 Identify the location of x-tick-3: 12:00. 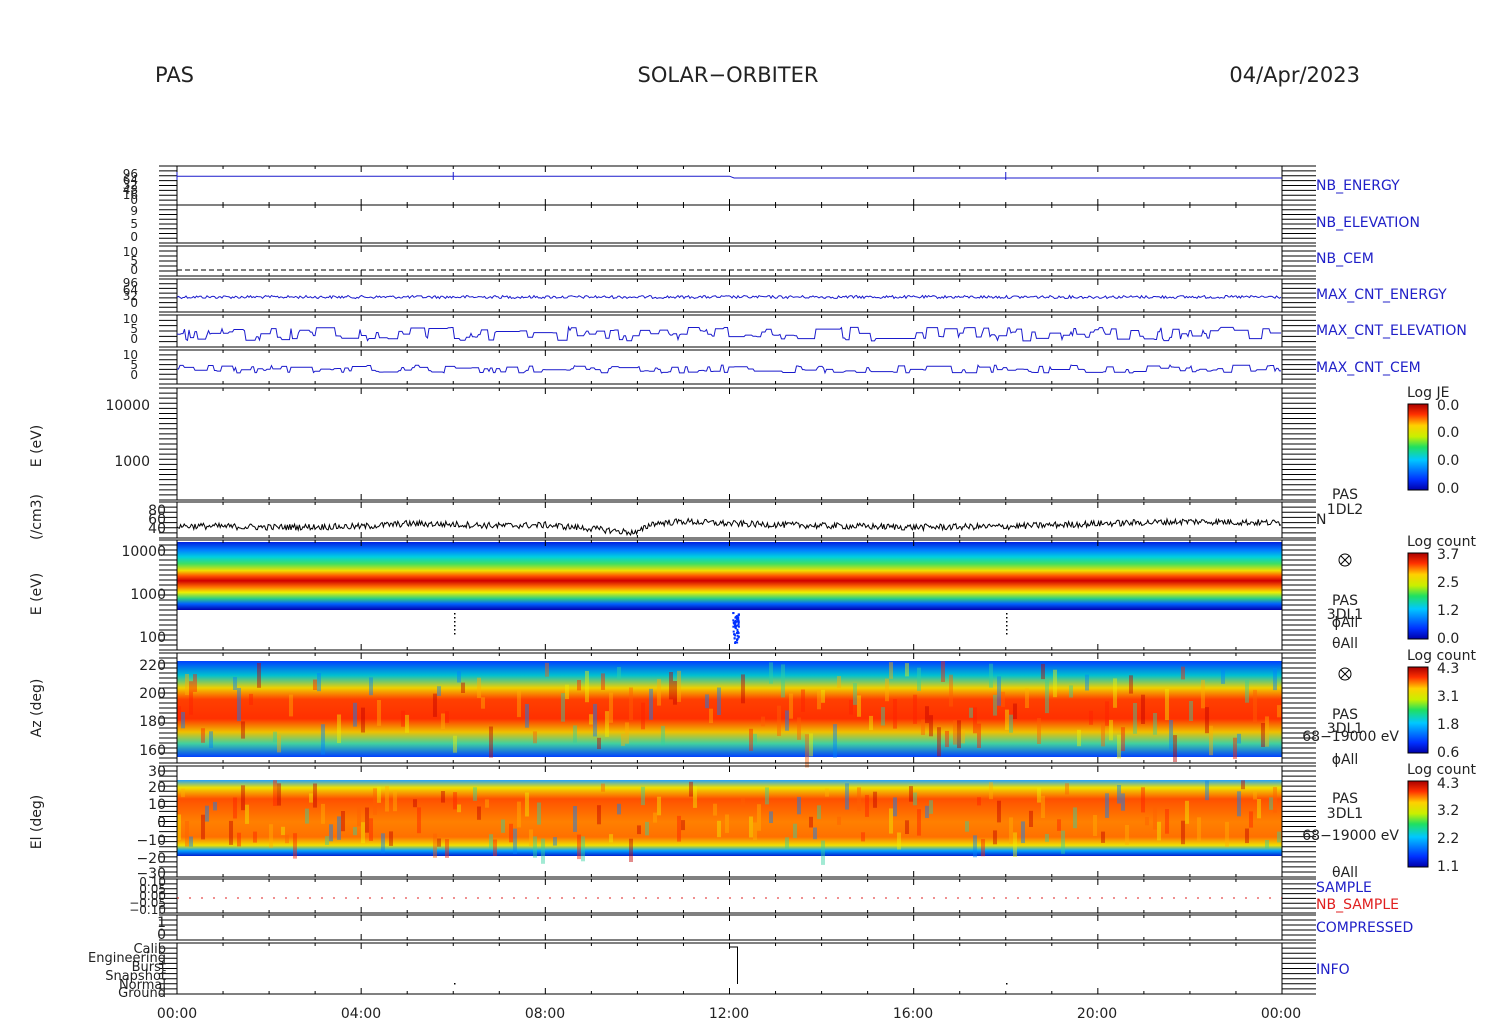
(729, 1013).